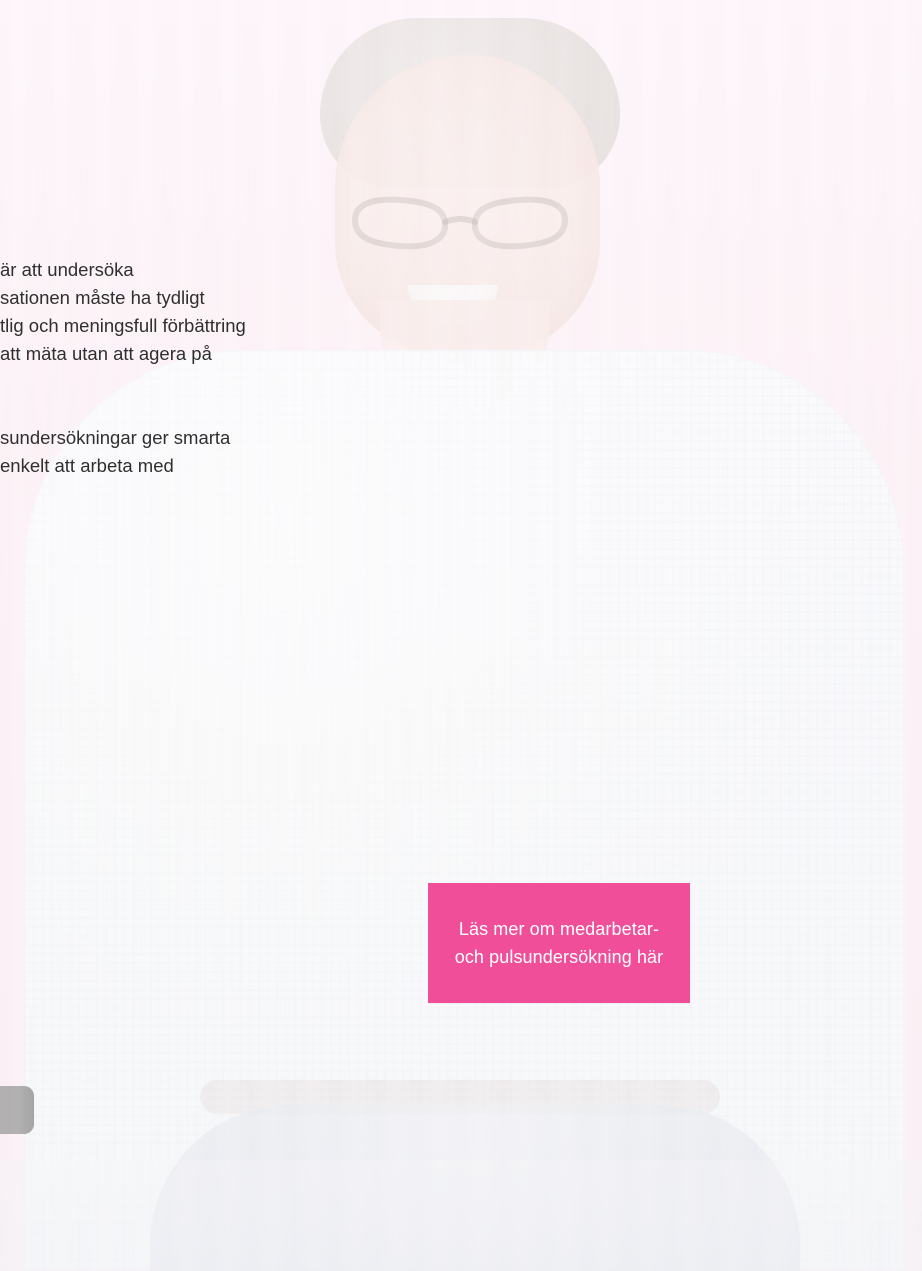  What do you see at coordinates (559, 929) in the screenshot?
I see `read-more-line-1: Läs mer om medarbetar-` at bounding box center [559, 929].